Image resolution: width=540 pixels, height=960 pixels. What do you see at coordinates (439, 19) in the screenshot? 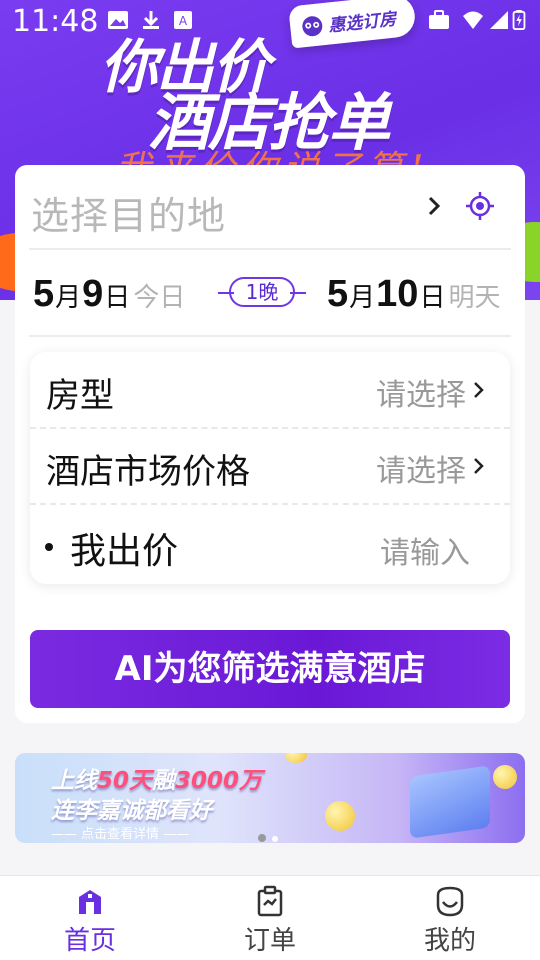
I see `briefcase-icon` at bounding box center [439, 19].